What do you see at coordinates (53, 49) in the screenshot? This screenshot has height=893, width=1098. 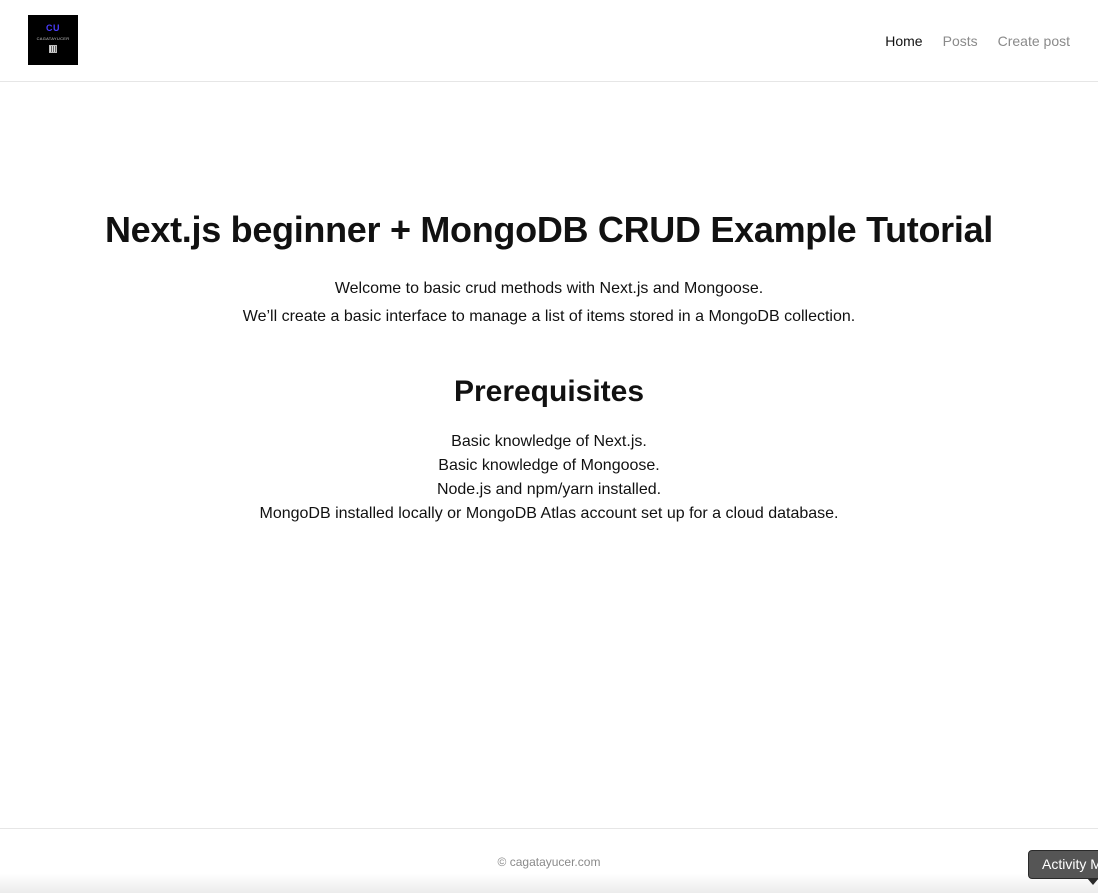 I see `qr-code-icon` at bounding box center [53, 49].